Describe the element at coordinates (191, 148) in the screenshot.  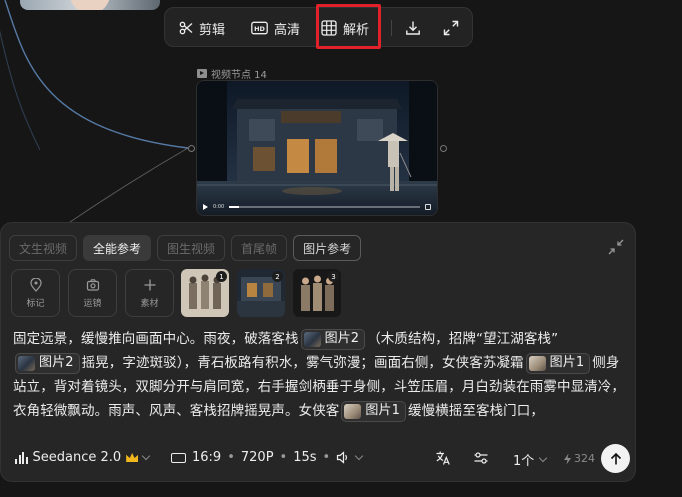
I see `input-port` at that location.